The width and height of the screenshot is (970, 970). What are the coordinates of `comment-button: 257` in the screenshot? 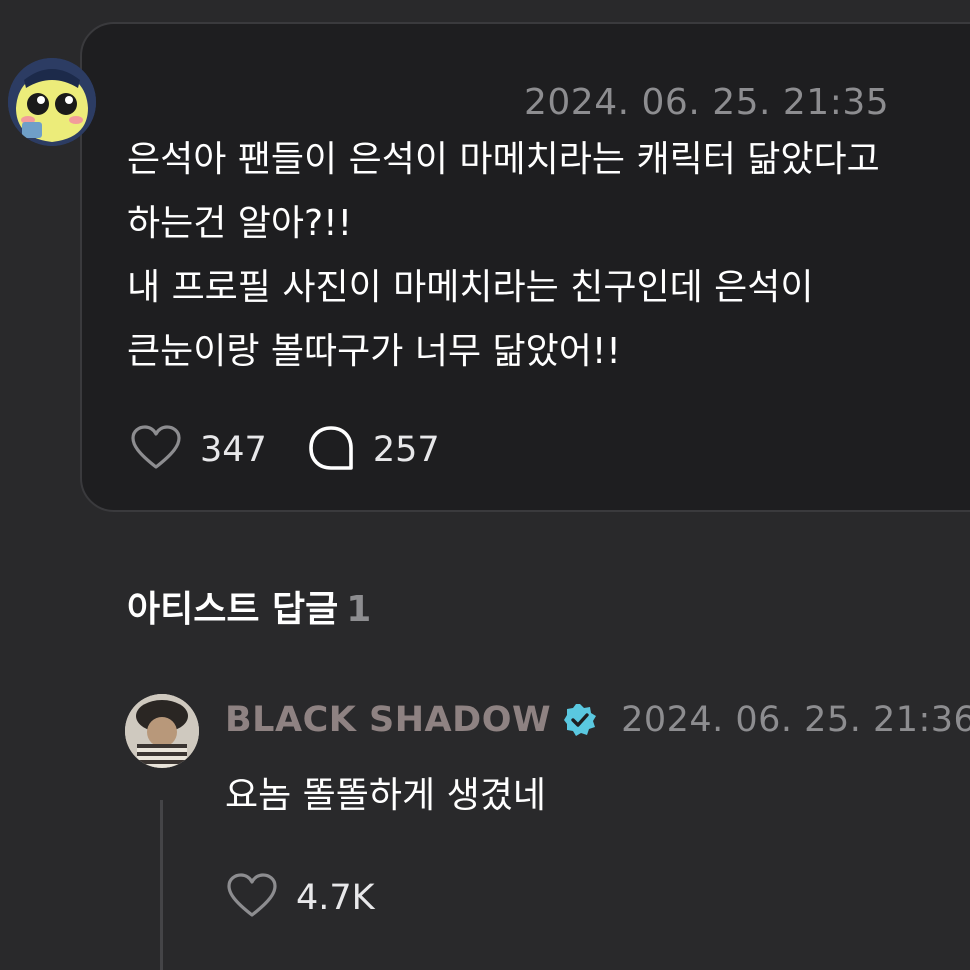 It's located at (373, 450).